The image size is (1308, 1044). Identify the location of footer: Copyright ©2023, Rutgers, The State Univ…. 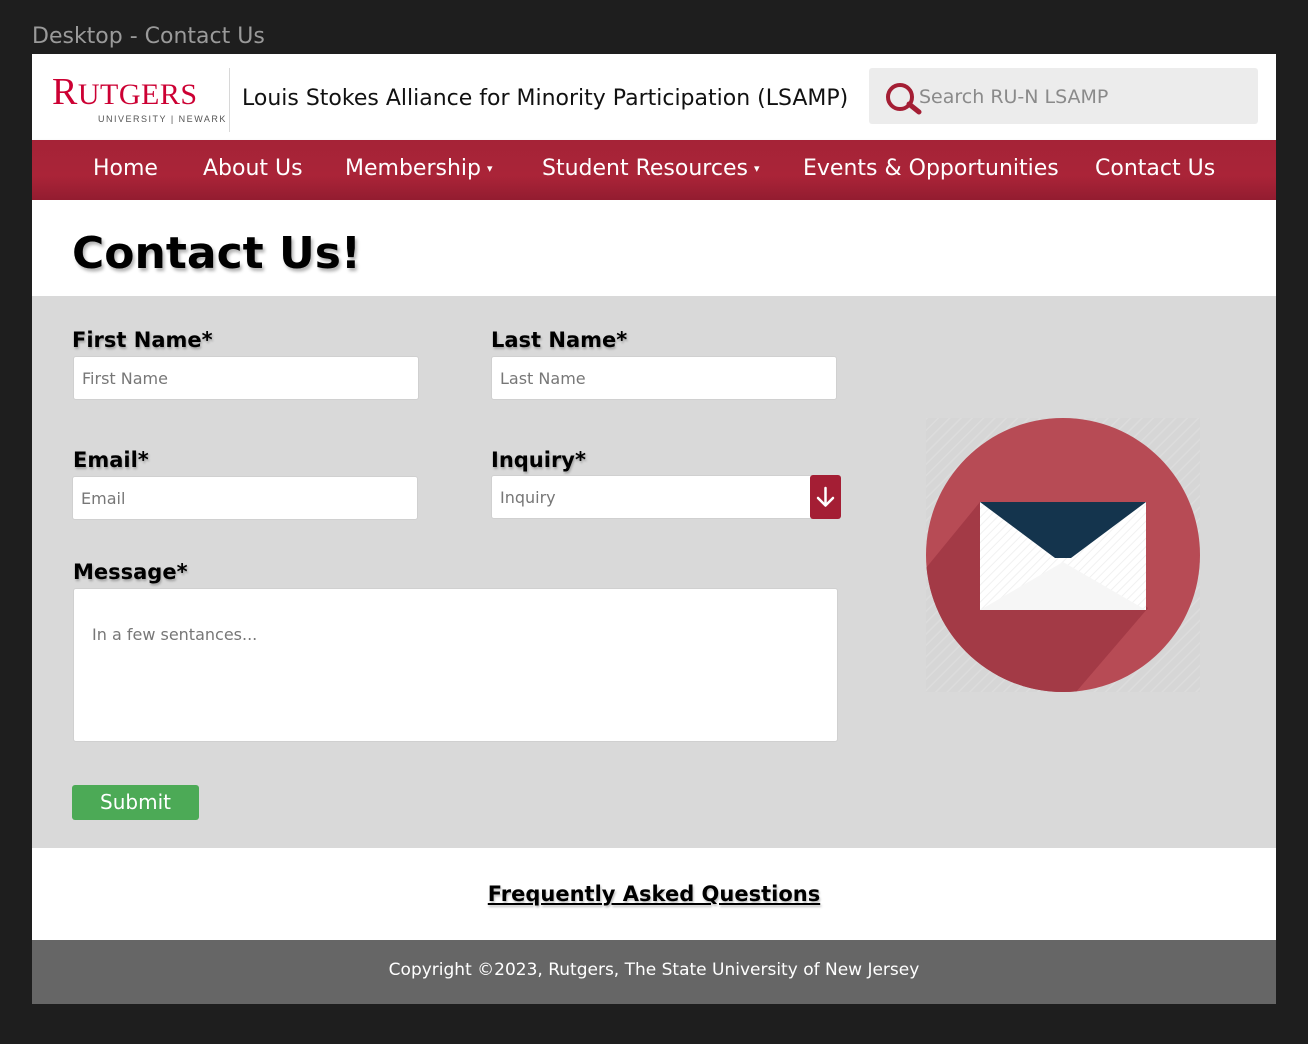
(654, 972).